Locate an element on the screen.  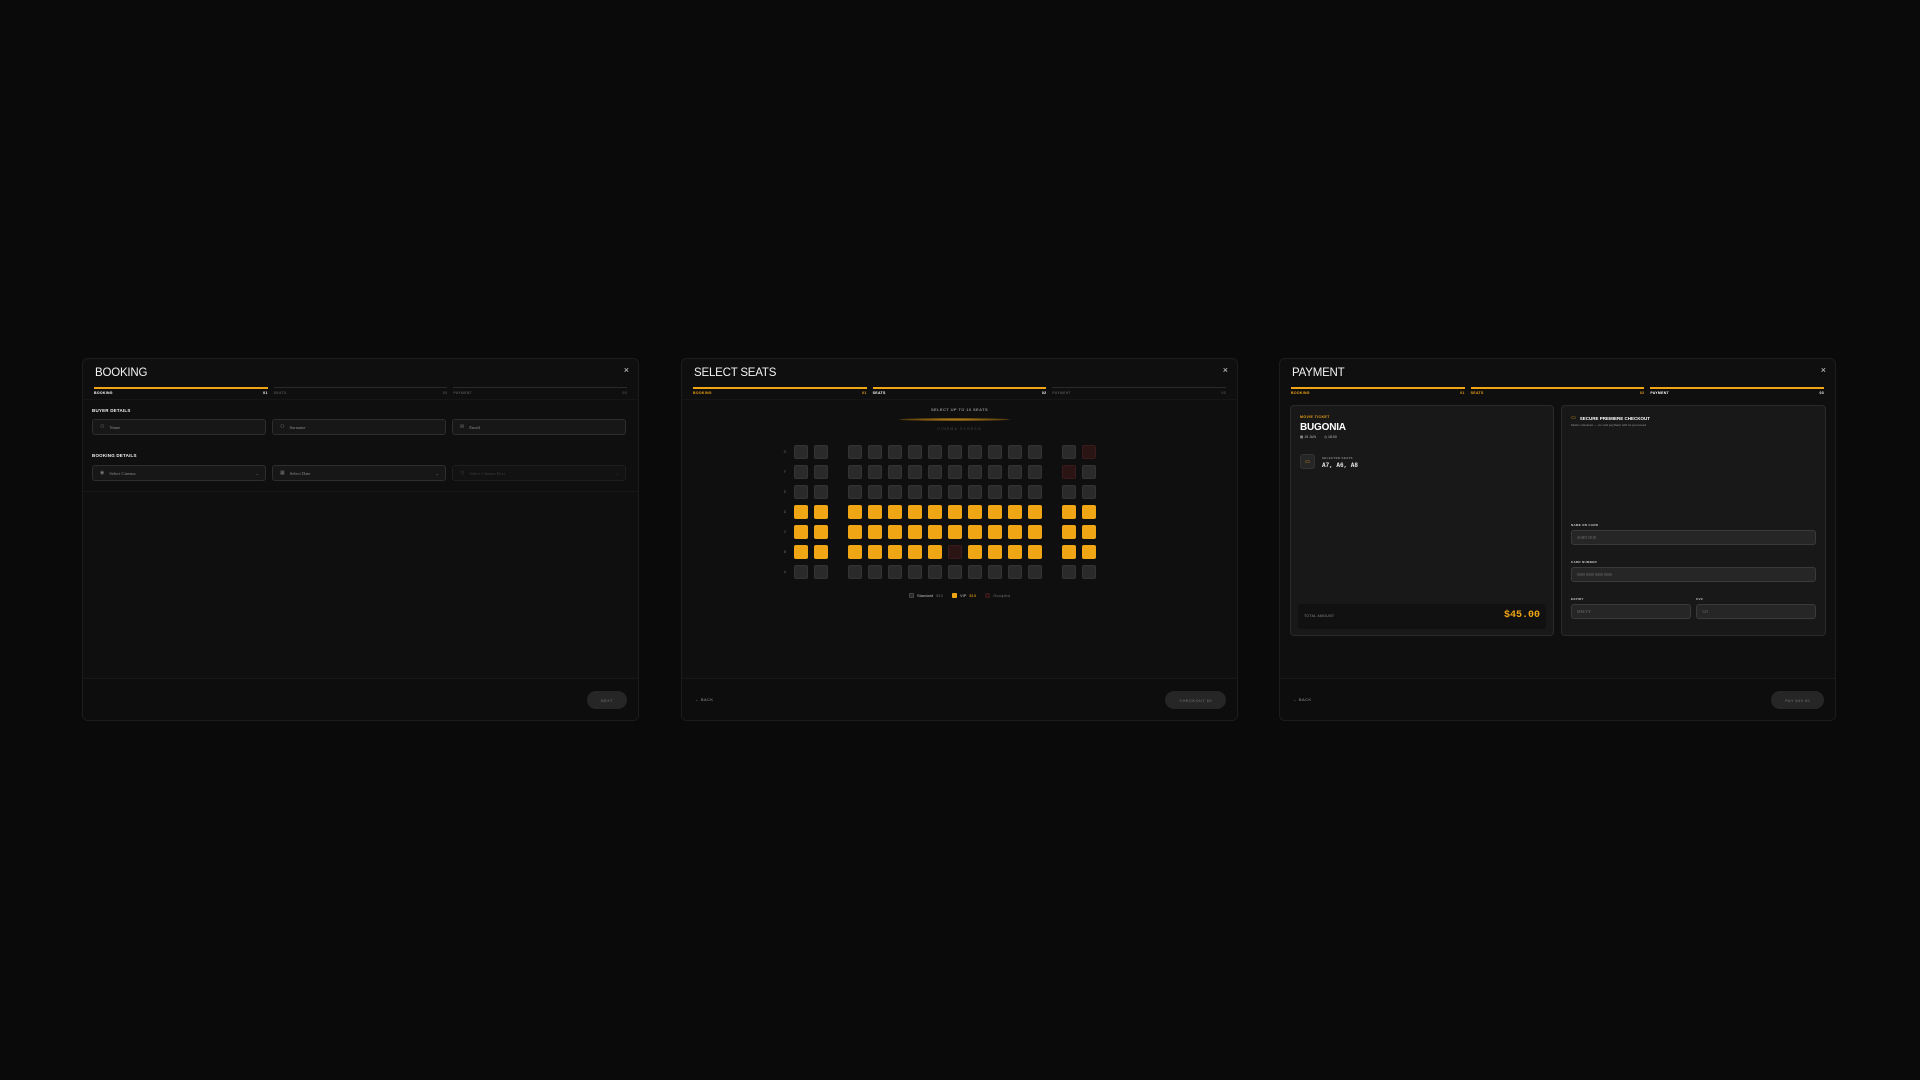
date-select: ▦ Select Date ⌄ is located at coordinates (359, 473).